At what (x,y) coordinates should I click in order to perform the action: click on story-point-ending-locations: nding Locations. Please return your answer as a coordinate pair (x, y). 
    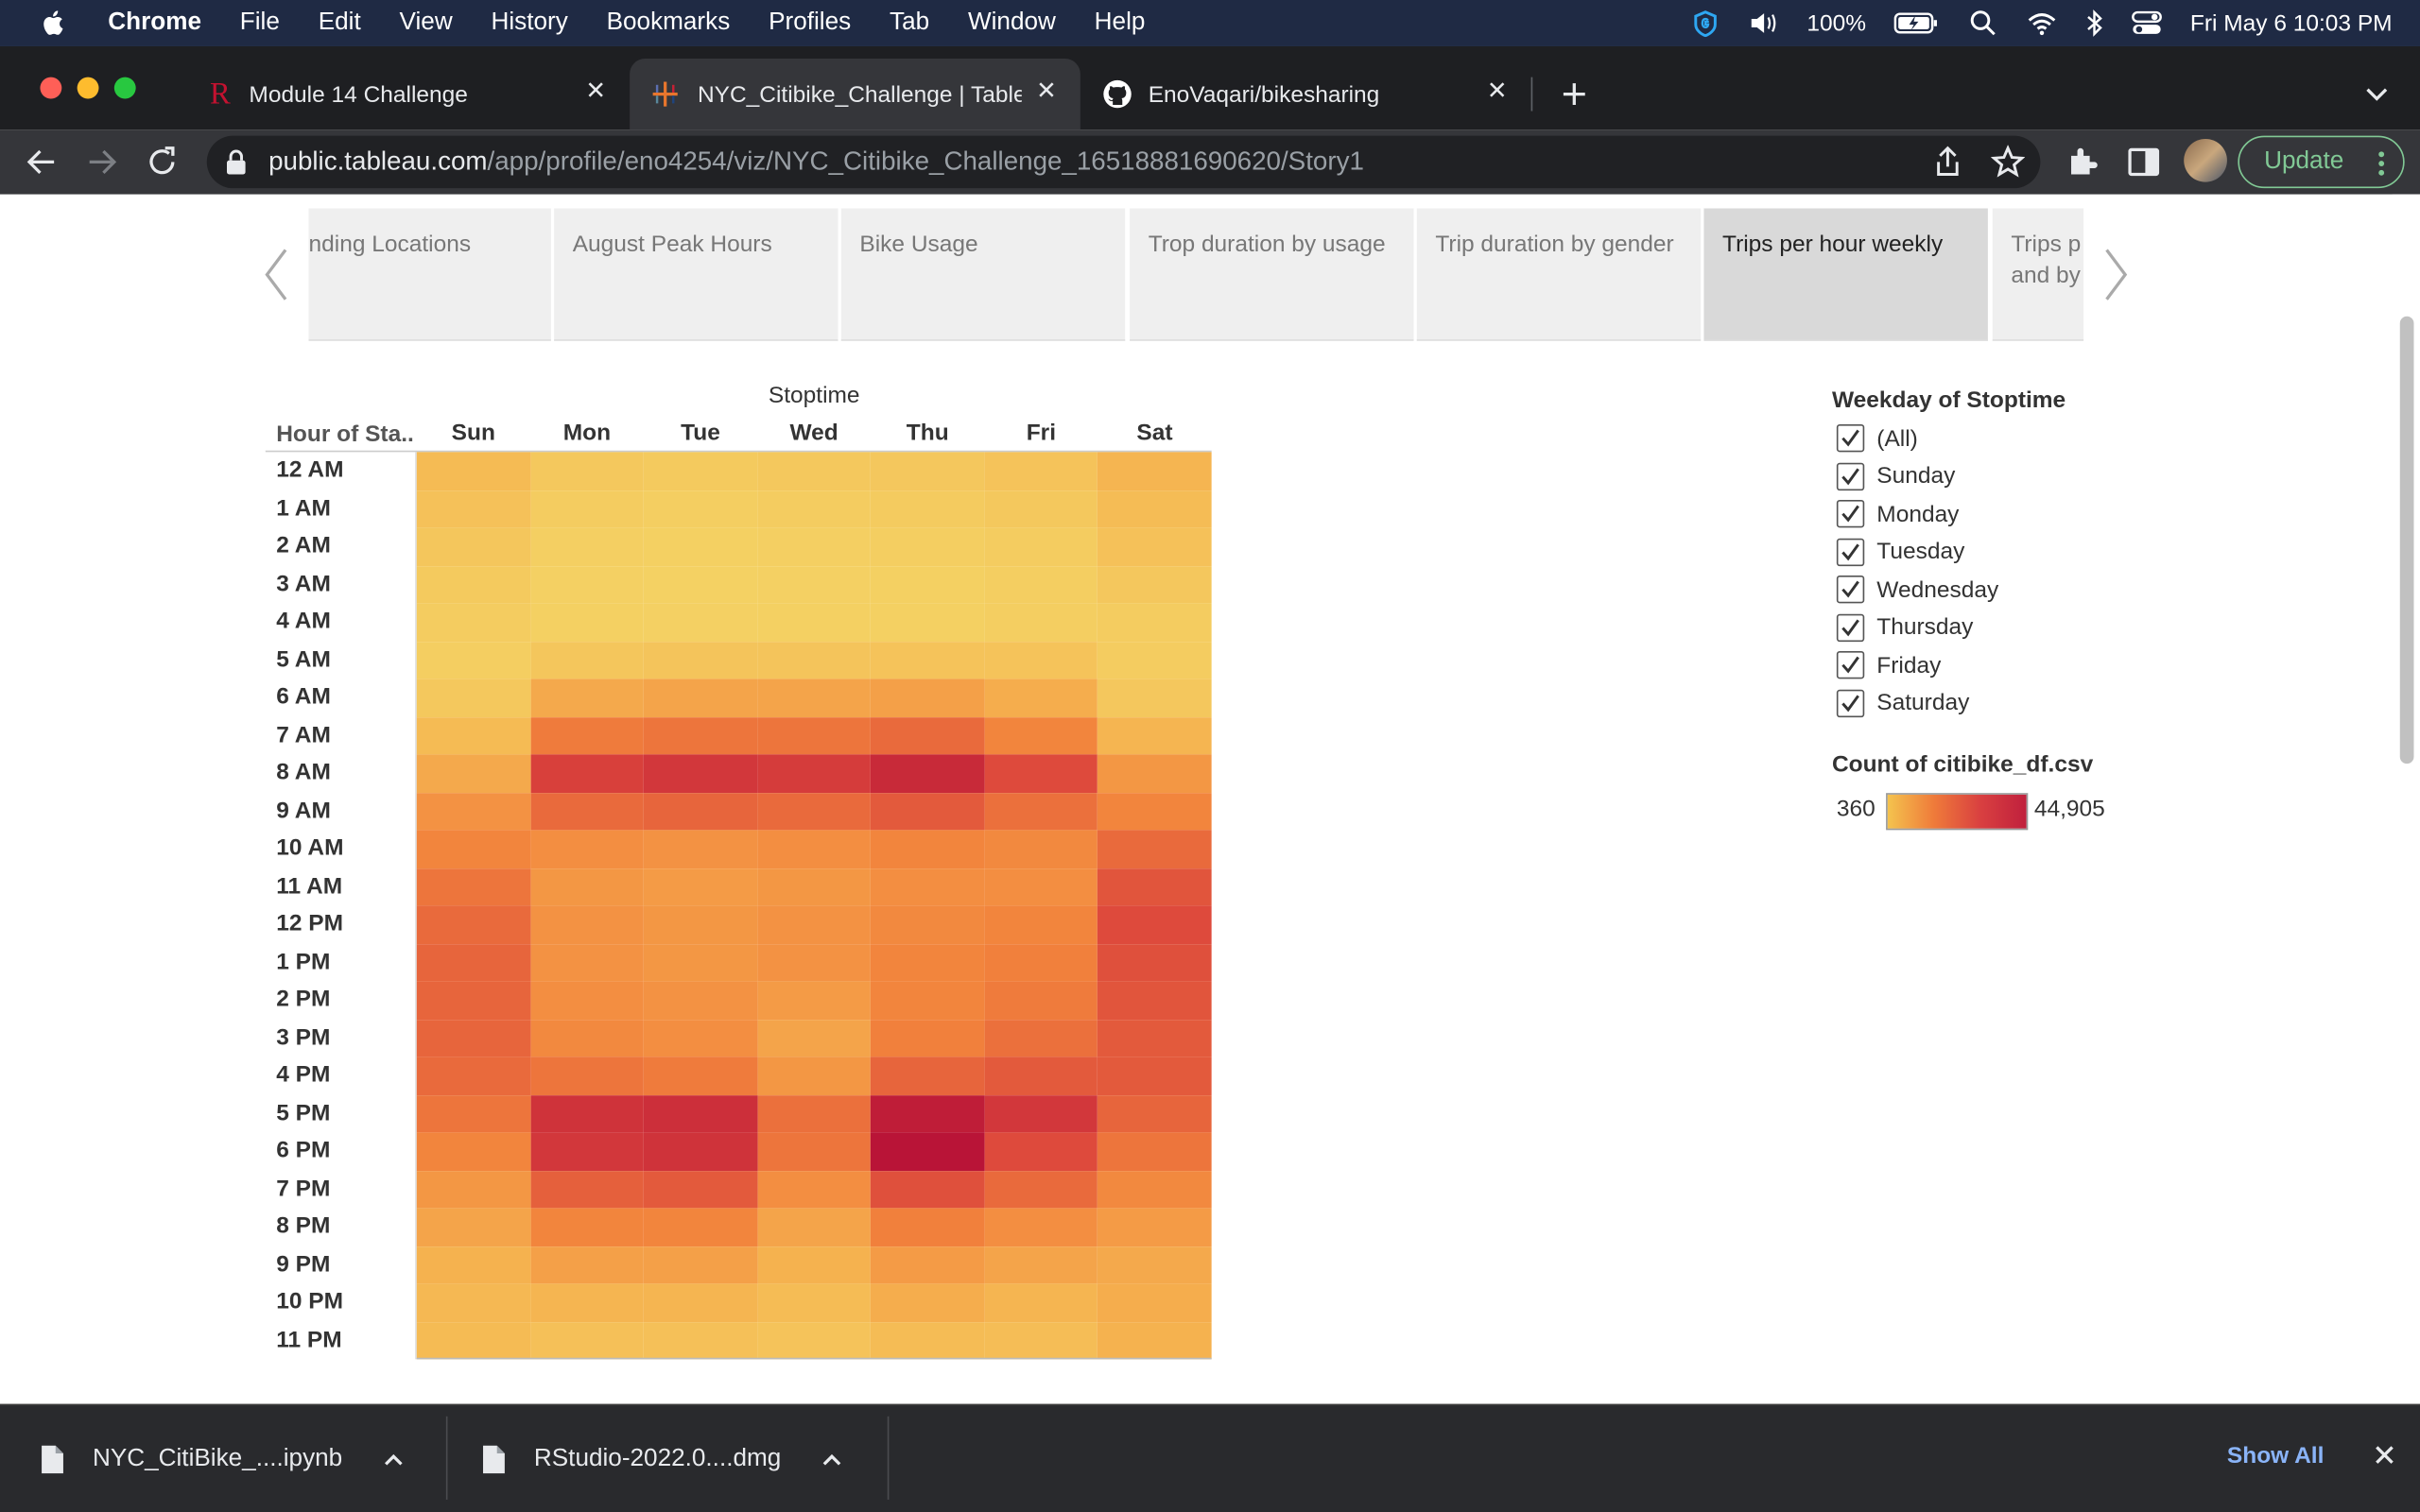
    Looking at the image, I should click on (430, 274).